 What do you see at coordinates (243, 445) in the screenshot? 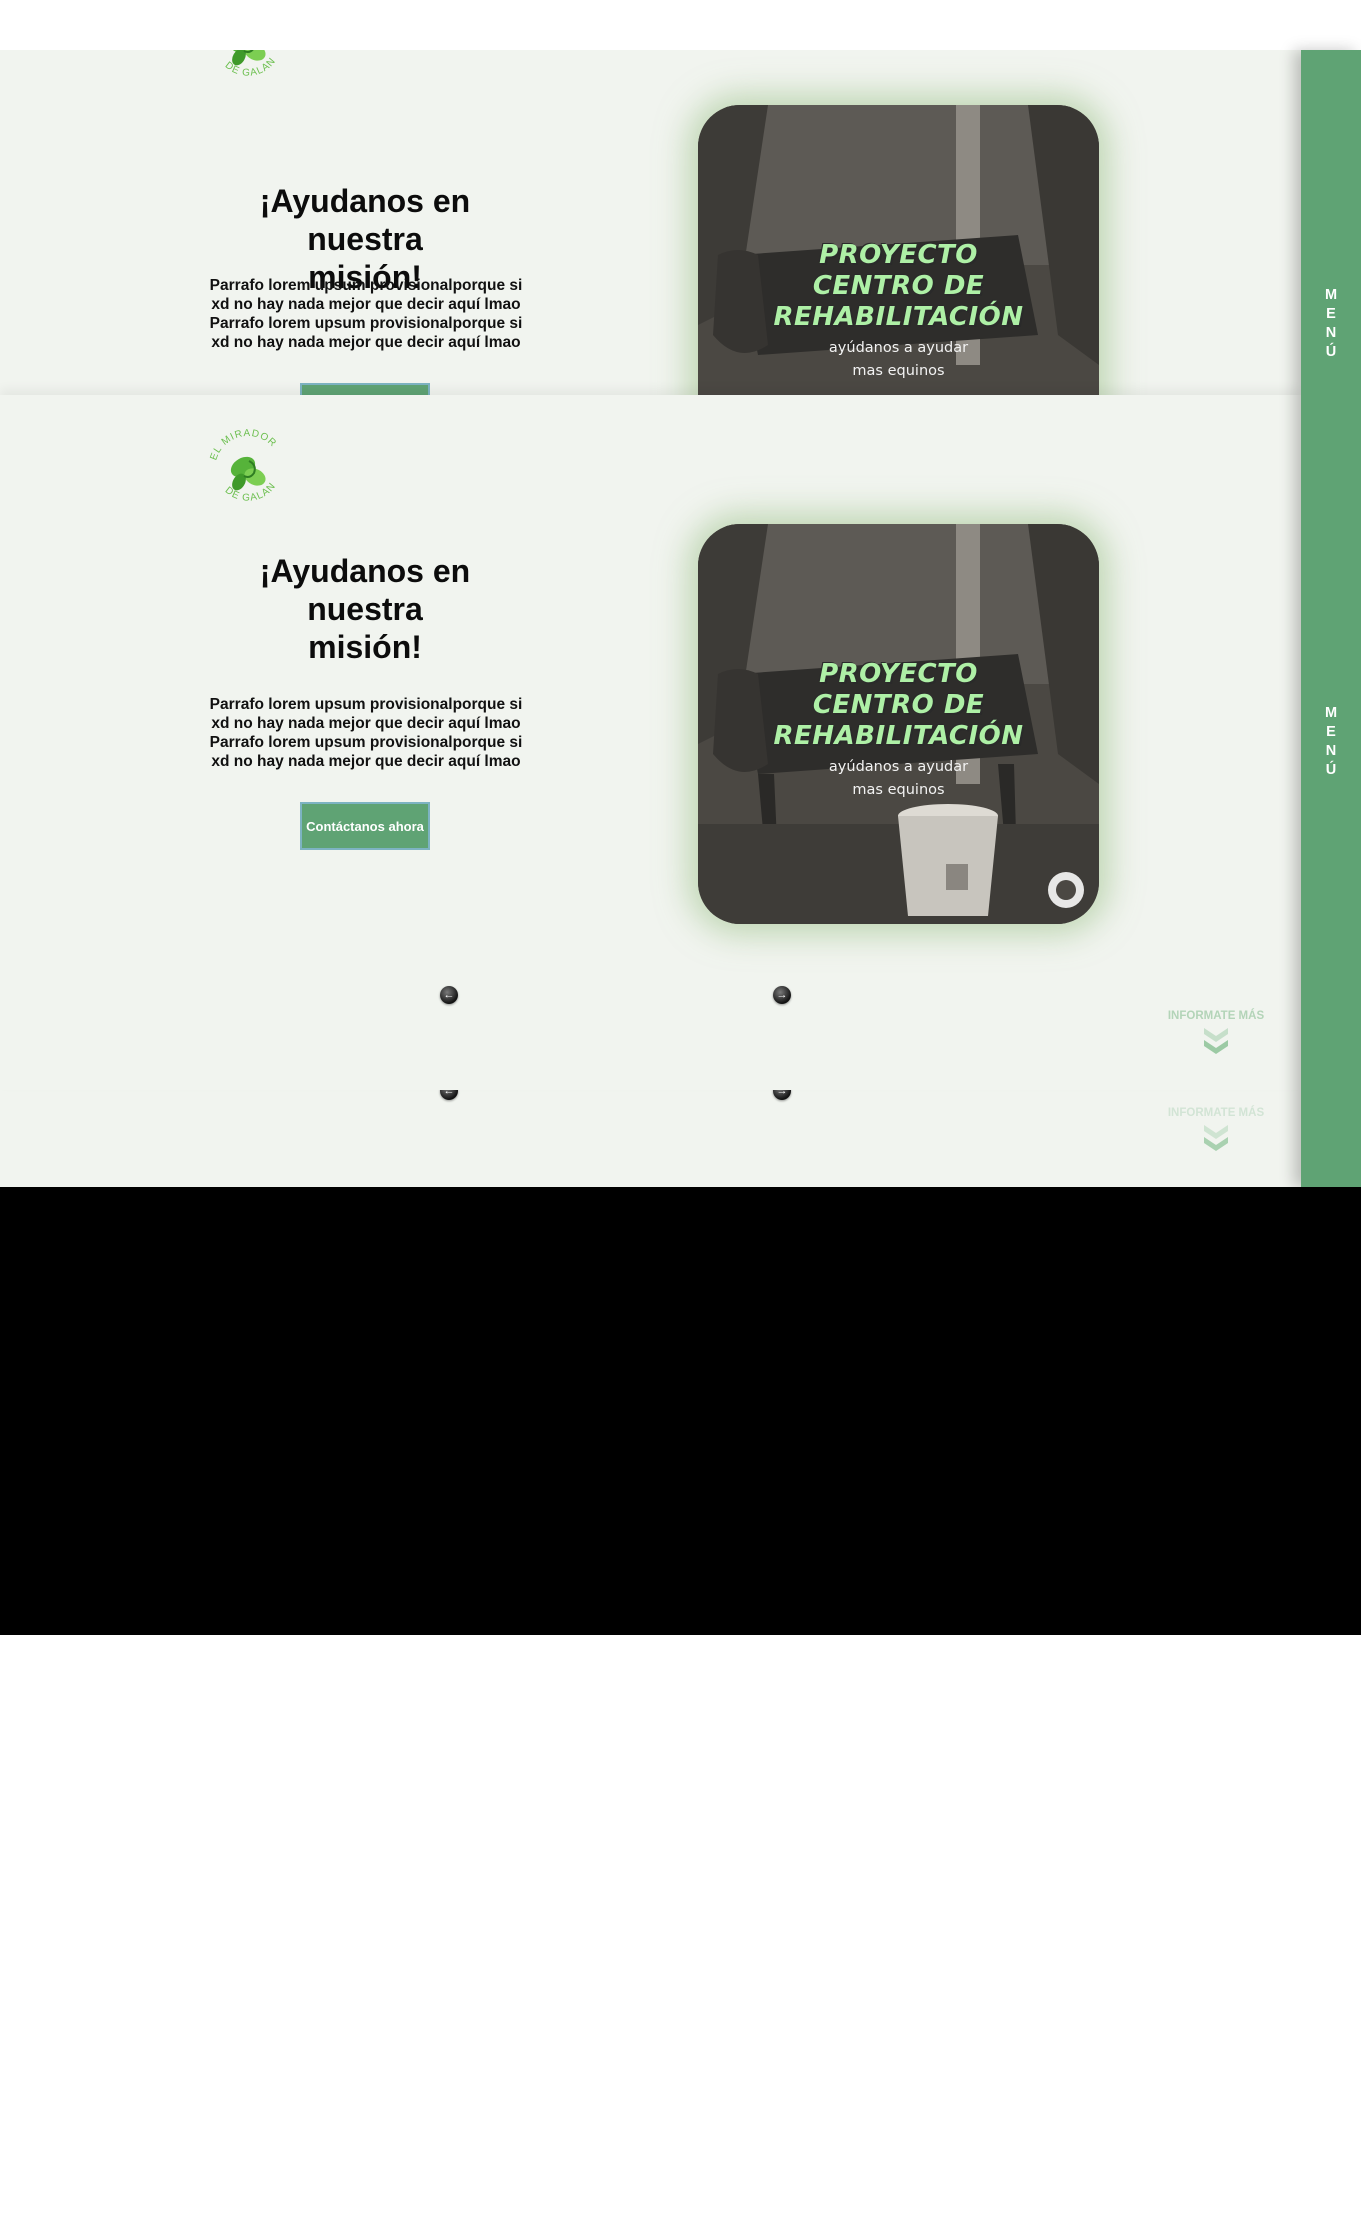
I see `svg-text: EL MIRADOR` at bounding box center [243, 445].